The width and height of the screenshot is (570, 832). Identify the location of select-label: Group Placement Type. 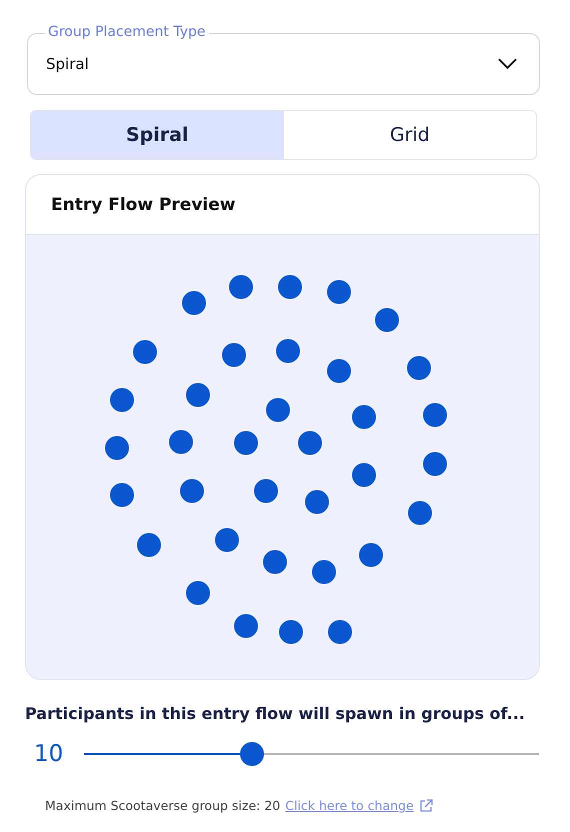
(127, 32).